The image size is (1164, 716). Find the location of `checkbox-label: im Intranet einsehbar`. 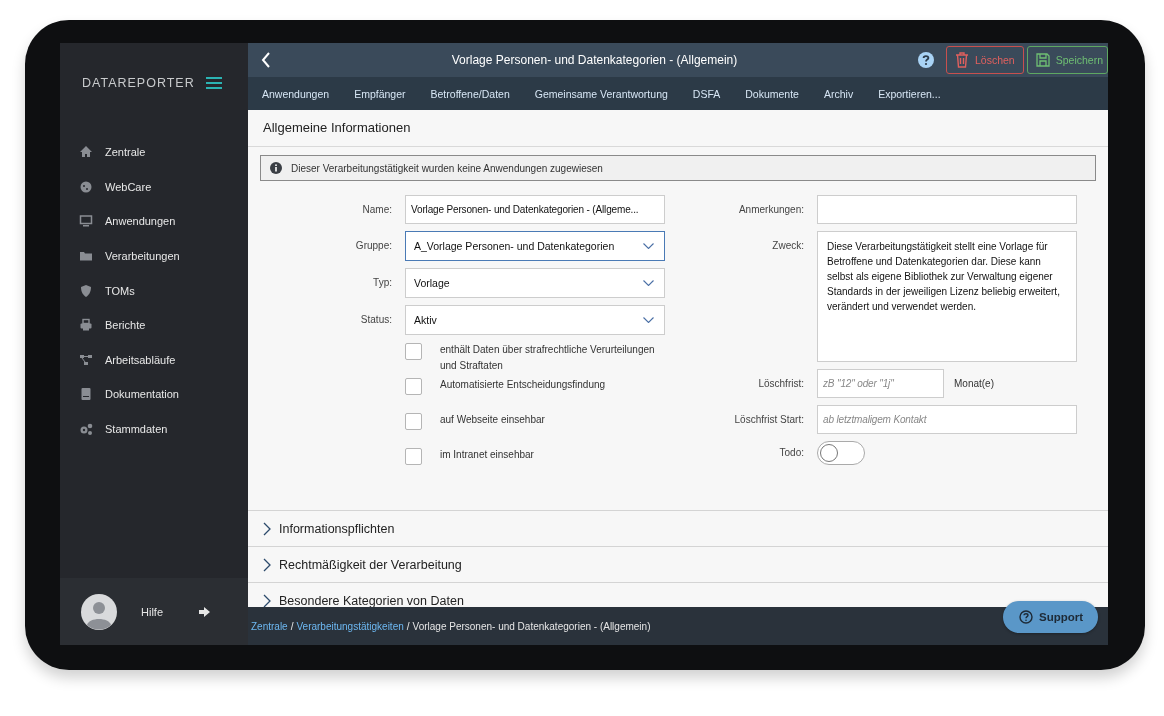

checkbox-label: im Intranet einsehbar is located at coordinates (487, 455).